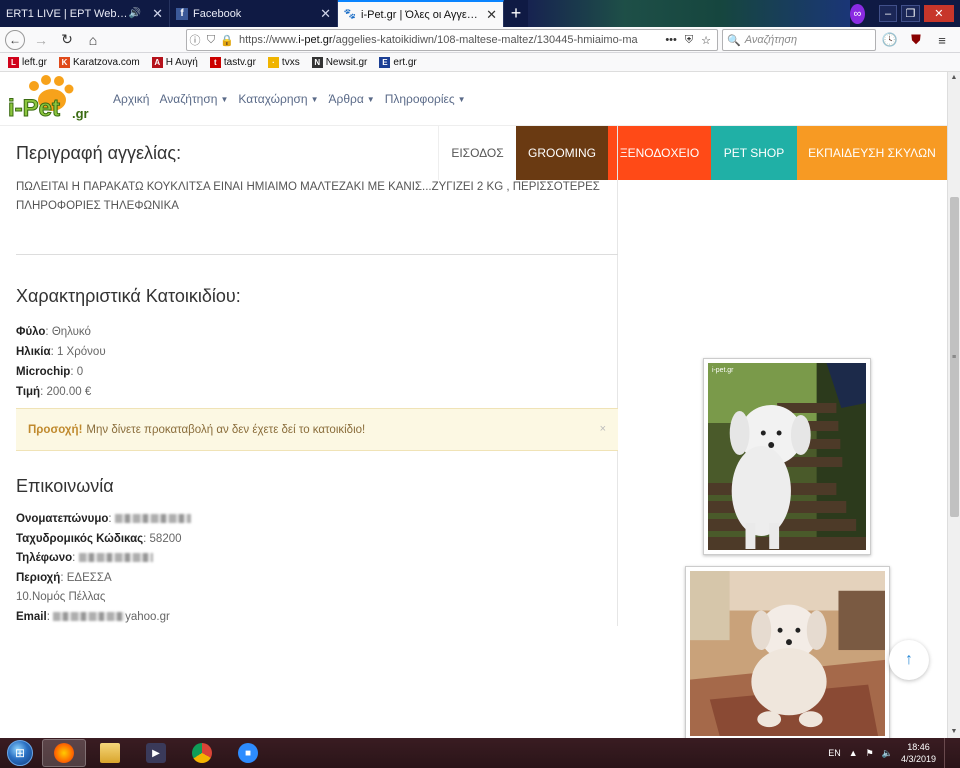  What do you see at coordinates (671, 40) in the screenshot?
I see `page-actions-icon: •••` at bounding box center [671, 40].